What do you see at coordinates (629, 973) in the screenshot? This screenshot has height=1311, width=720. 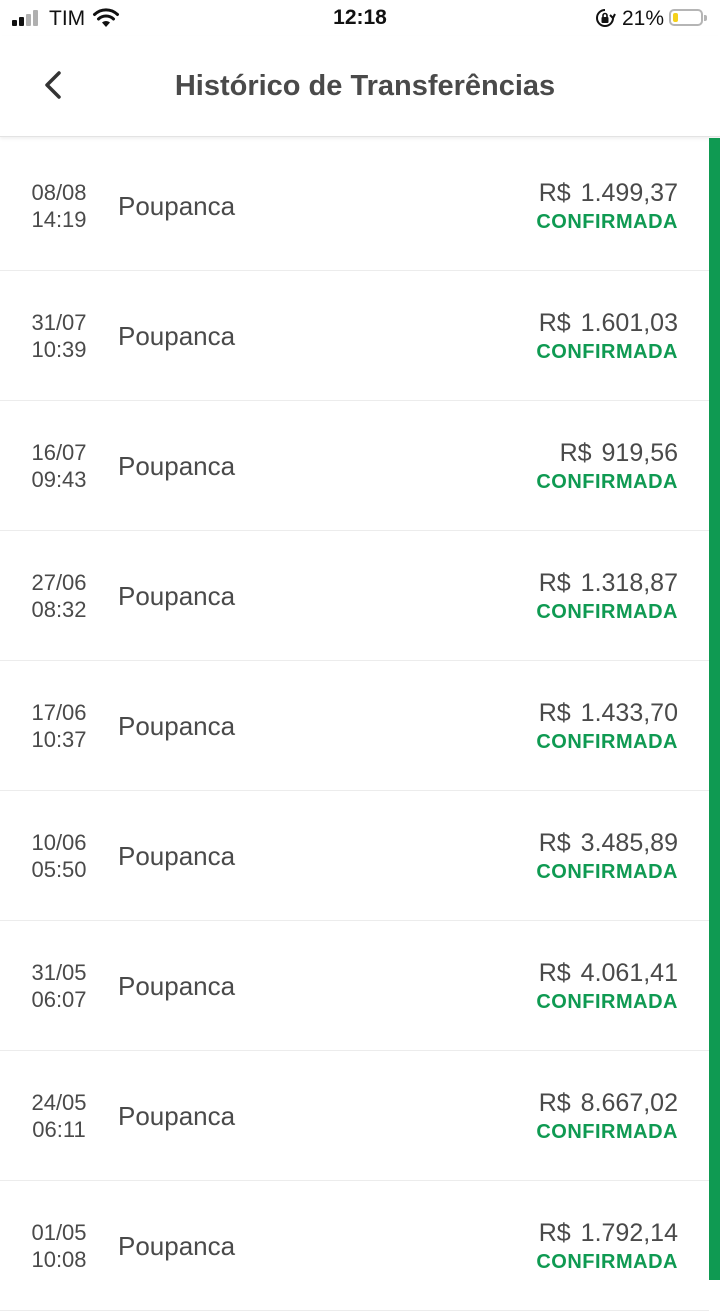 I see `amount-value: 4.061,41` at bounding box center [629, 973].